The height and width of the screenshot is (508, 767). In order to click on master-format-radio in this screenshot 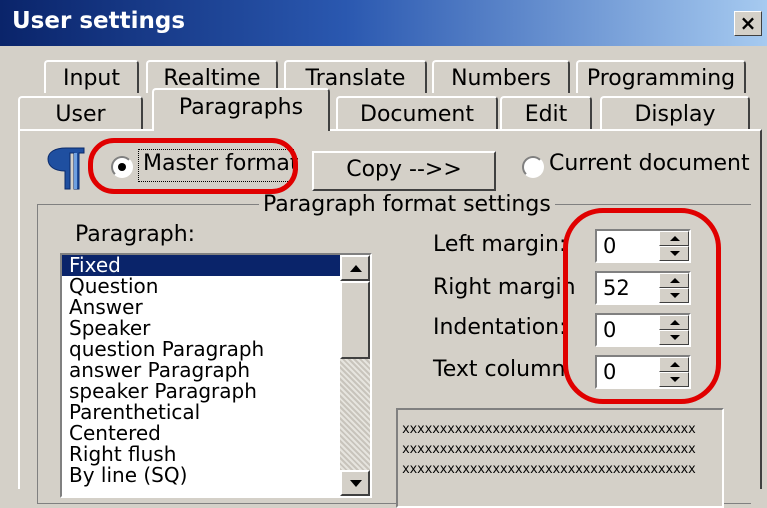, I will do `click(122, 167)`.